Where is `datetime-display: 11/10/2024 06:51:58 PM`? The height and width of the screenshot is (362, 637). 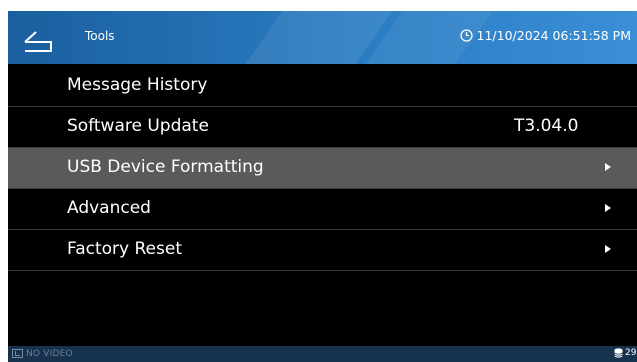 datetime-display: 11/10/2024 06:51:58 PM is located at coordinates (545, 35).